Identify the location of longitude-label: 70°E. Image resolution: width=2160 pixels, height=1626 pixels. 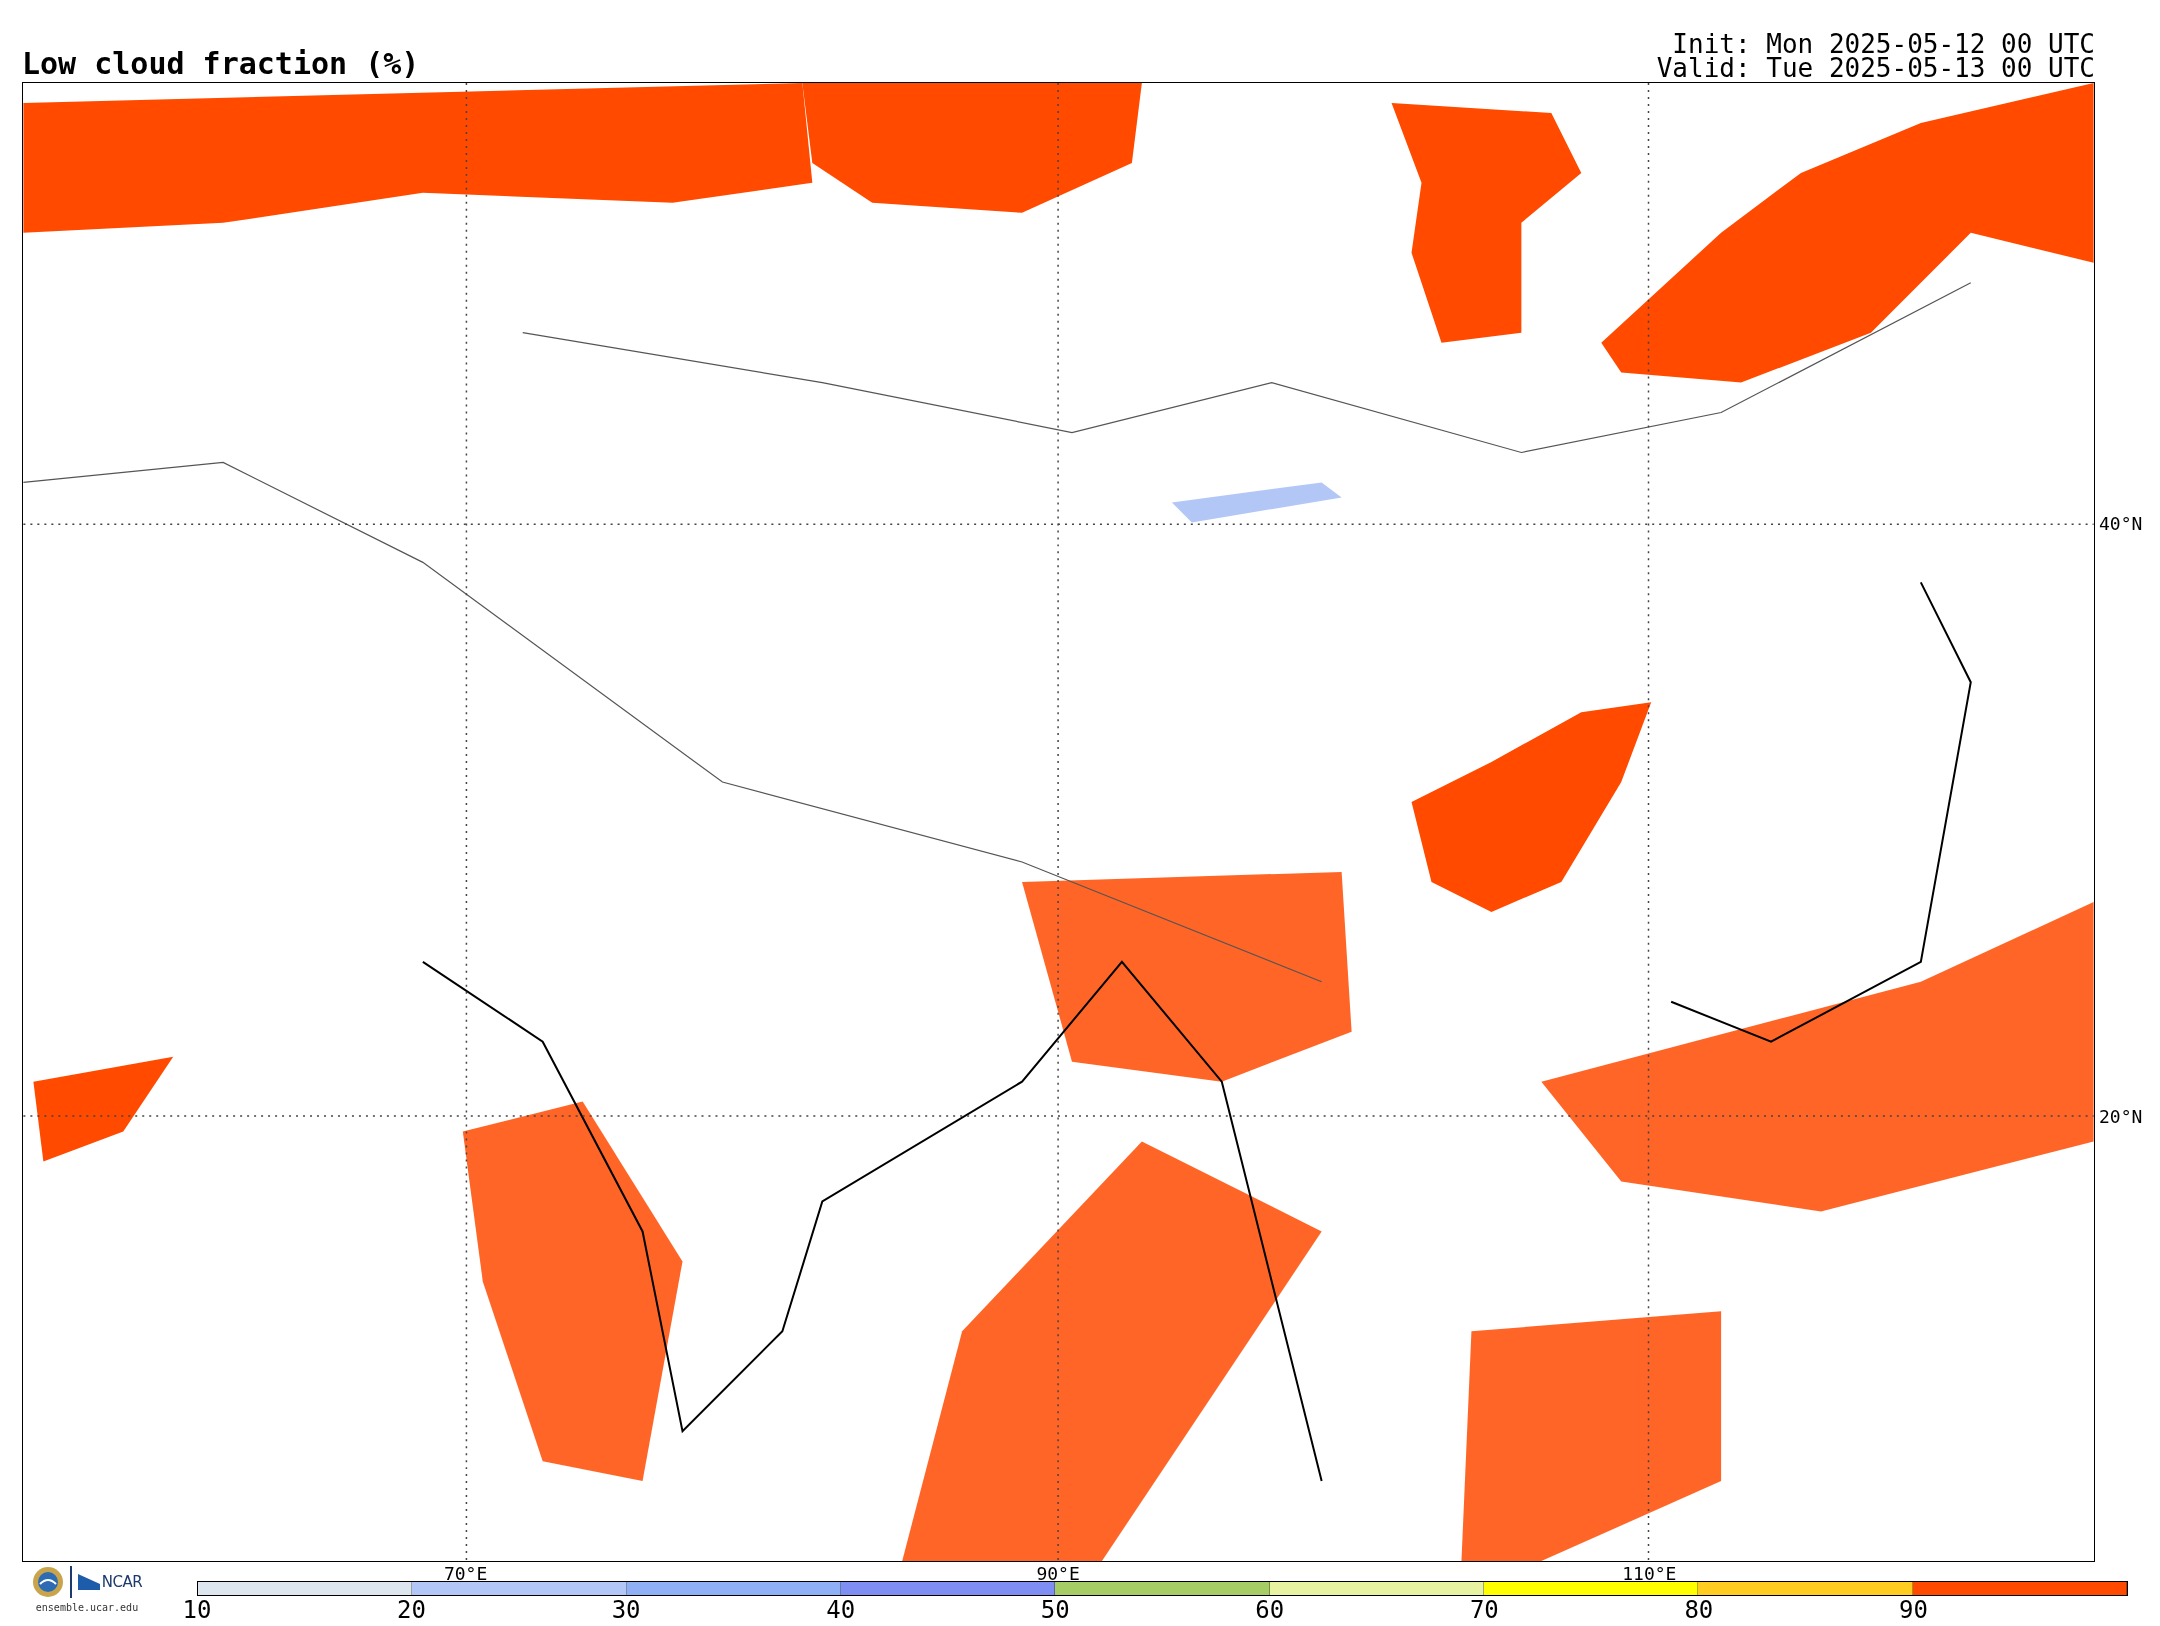
(465, 1574).